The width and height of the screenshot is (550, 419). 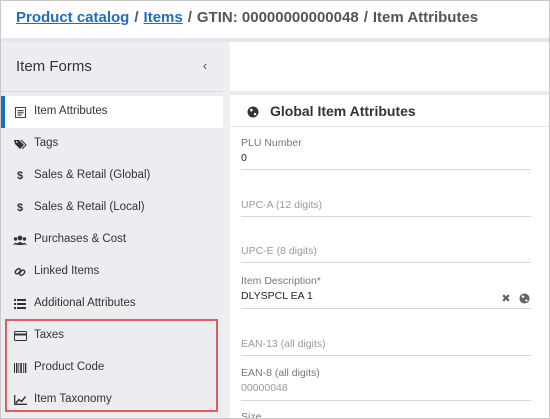 What do you see at coordinates (271, 143) in the screenshot?
I see `field-label: PLU Number` at bounding box center [271, 143].